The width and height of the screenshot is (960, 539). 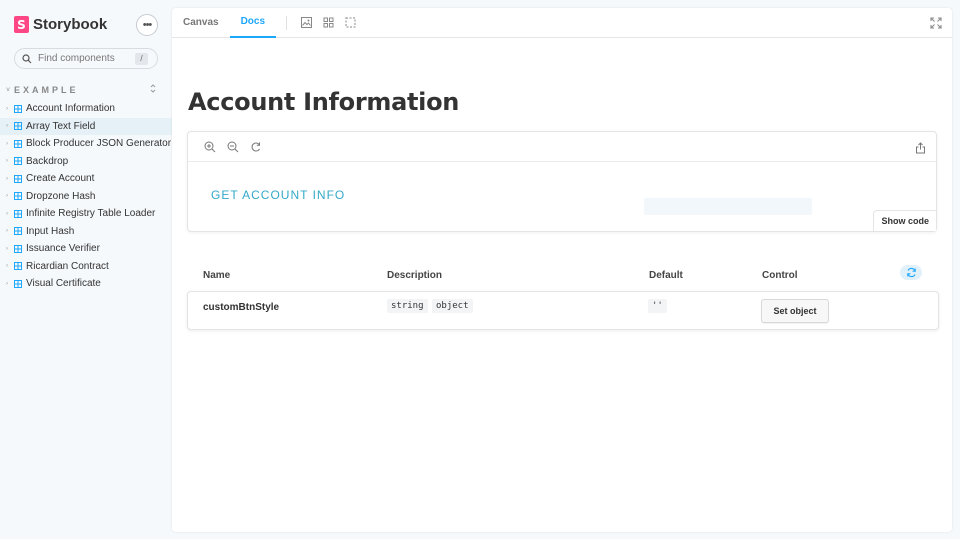 What do you see at coordinates (562, 147) in the screenshot?
I see `preview-toolbar` at bounding box center [562, 147].